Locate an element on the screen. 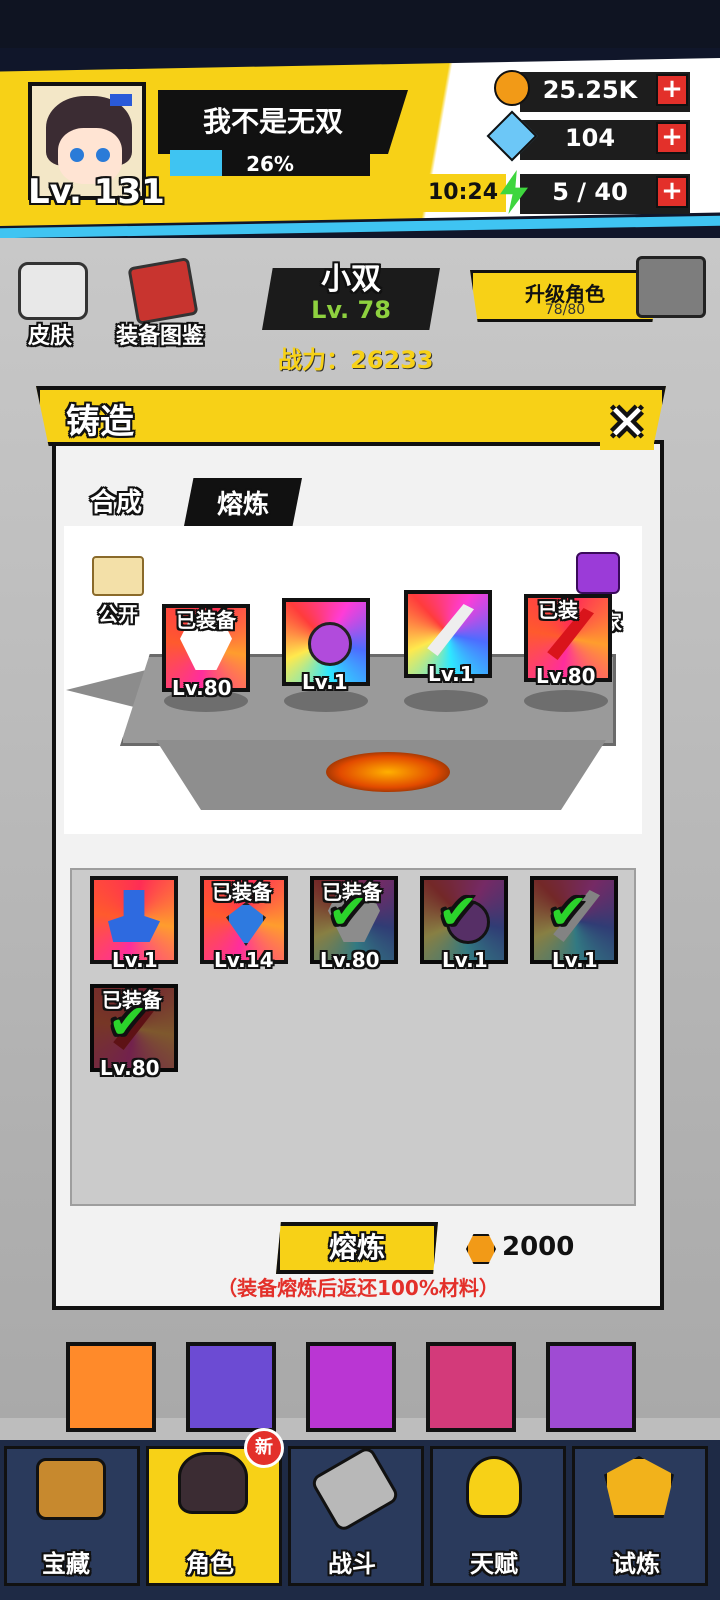 The width and height of the screenshot is (720, 1600). exp-percent: 26% is located at coordinates (270, 164).